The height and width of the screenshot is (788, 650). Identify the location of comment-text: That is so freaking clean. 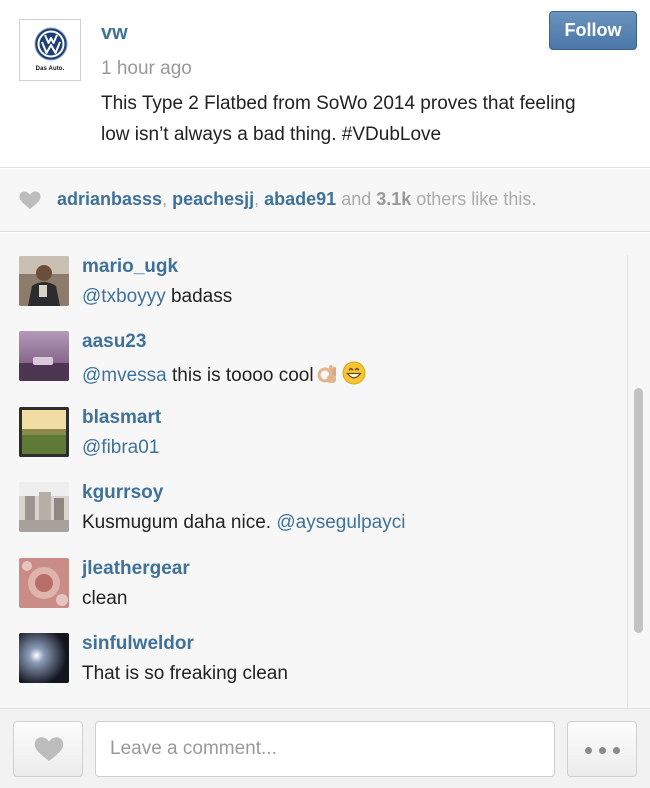
(185, 674).